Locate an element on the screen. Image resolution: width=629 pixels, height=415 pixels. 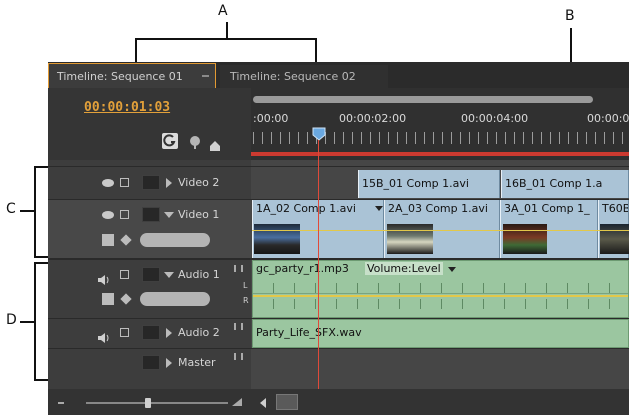
collapse-audio-1-icon is located at coordinates (169, 275).